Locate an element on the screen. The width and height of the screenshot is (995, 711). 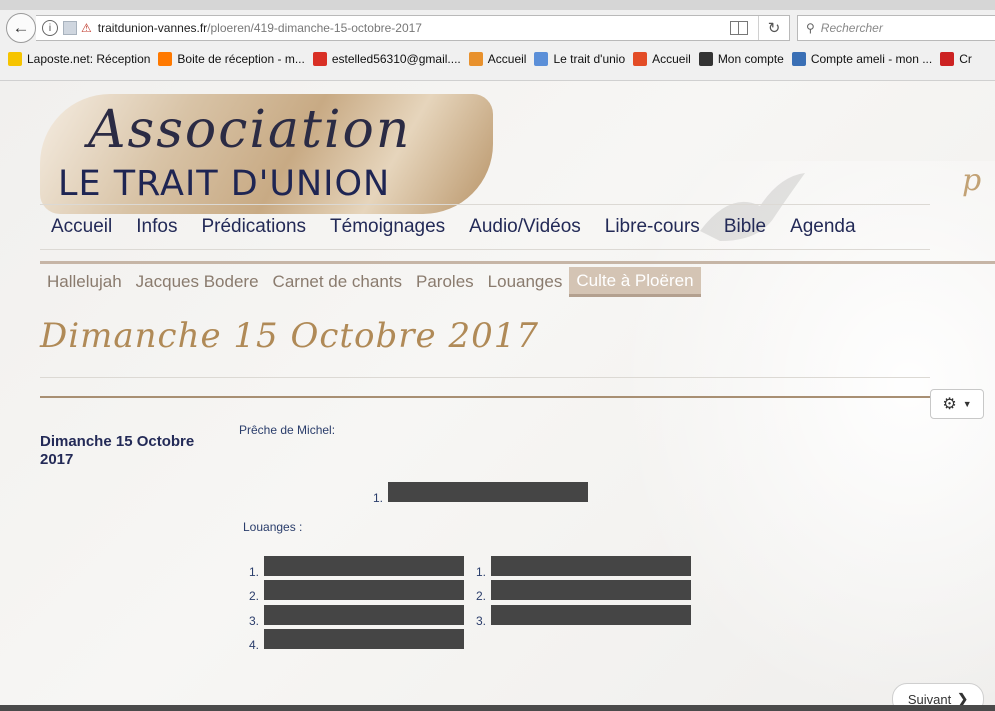
bookmark-item: Mon compte is located at coordinates (741, 59).